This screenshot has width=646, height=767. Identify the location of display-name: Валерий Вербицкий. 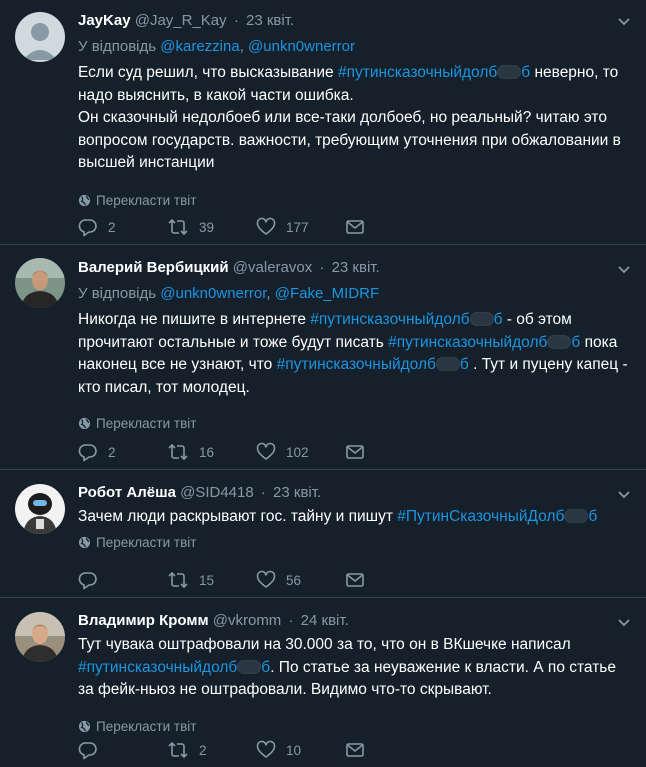
(153, 267).